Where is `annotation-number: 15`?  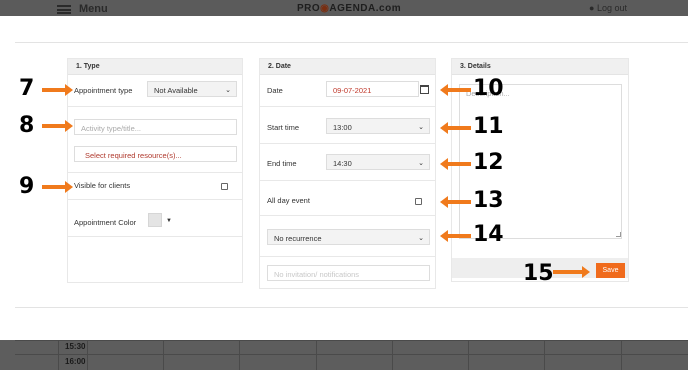 annotation-number: 15 is located at coordinates (538, 273).